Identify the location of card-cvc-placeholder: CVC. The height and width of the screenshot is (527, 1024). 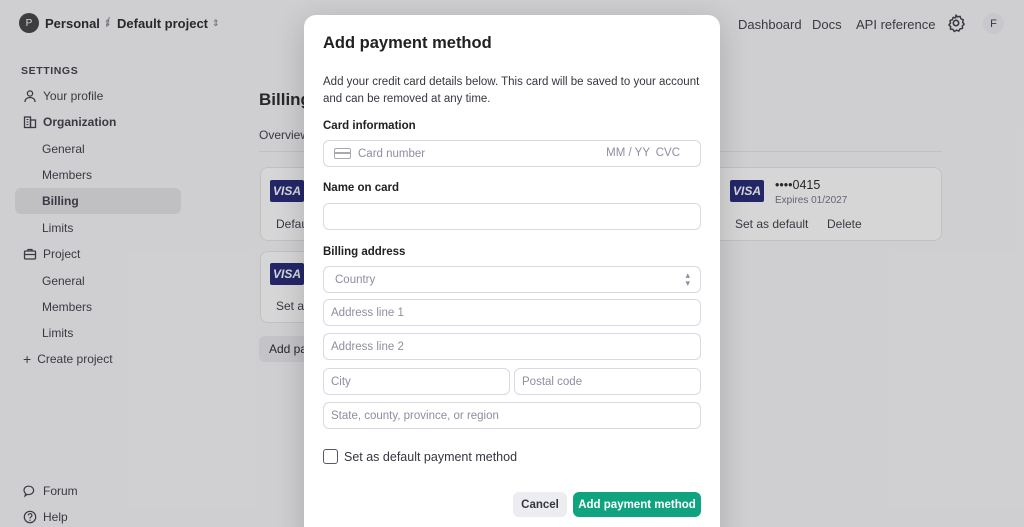
(667, 153).